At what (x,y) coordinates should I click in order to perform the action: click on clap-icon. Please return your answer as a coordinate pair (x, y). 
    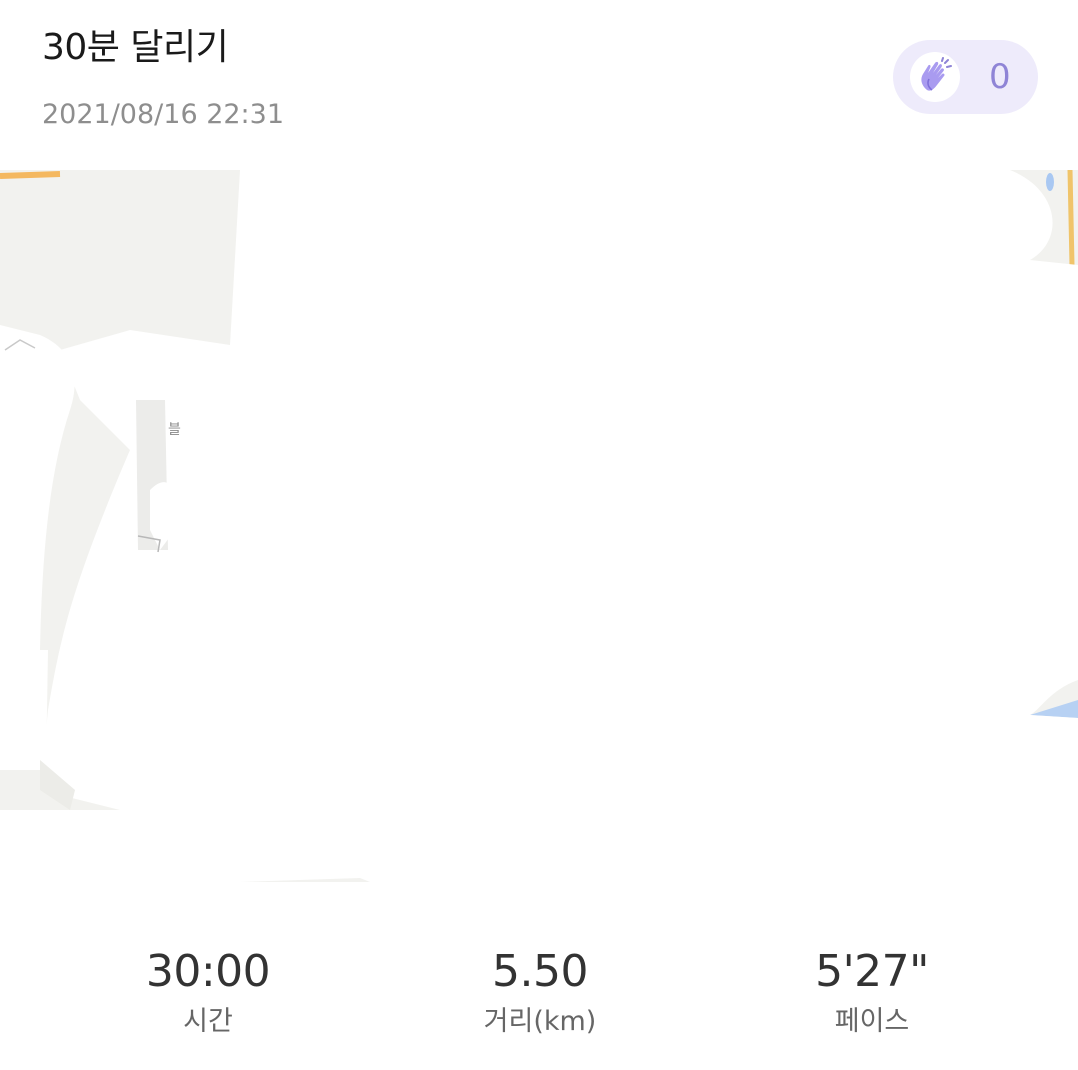
    Looking at the image, I should click on (935, 77).